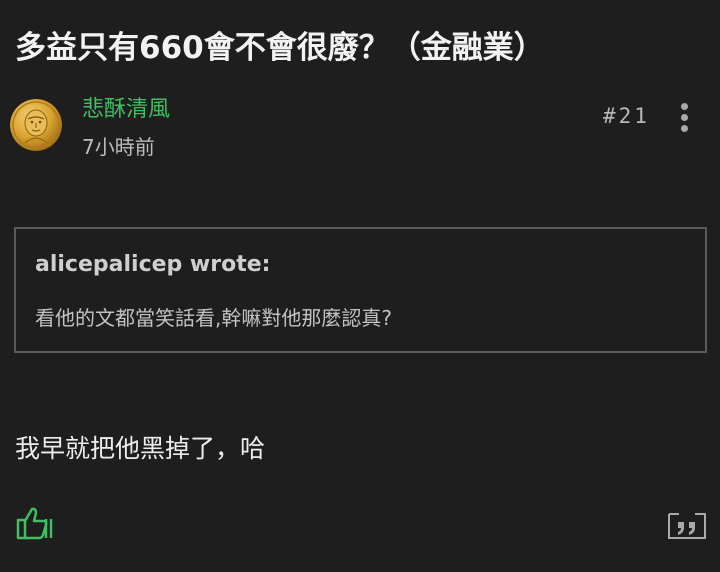 This screenshot has width=720, height=572. I want to click on more-options-button, so click(685, 118).